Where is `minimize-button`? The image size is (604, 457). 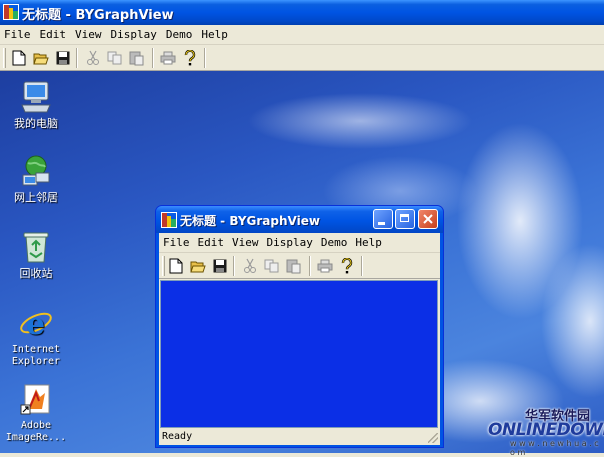 minimize-button is located at coordinates (383, 219).